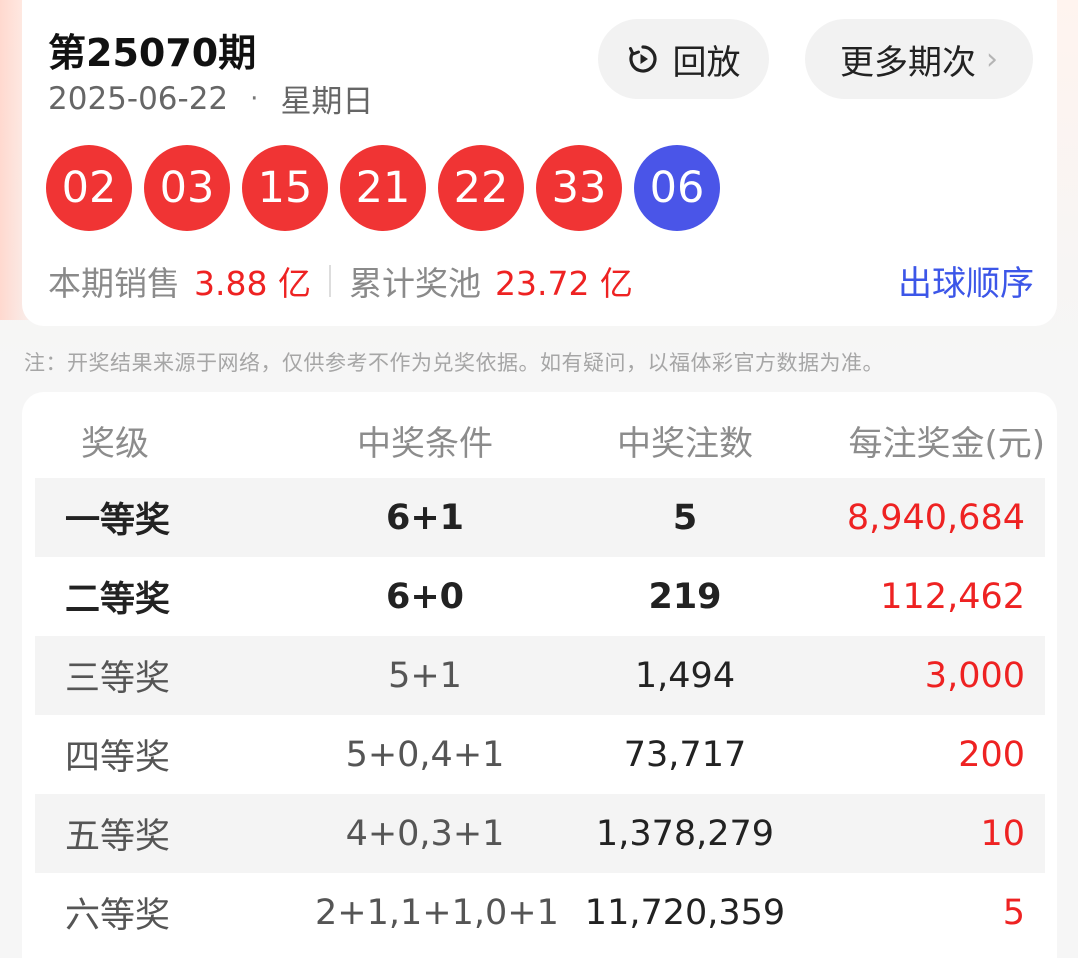  What do you see at coordinates (118, 679) in the screenshot?
I see `prize-level: 三等奖` at bounding box center [118, 679].